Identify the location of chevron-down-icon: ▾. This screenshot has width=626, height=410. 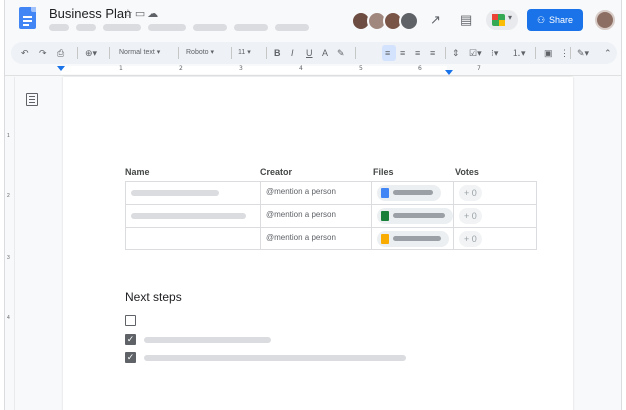
(510, 17).